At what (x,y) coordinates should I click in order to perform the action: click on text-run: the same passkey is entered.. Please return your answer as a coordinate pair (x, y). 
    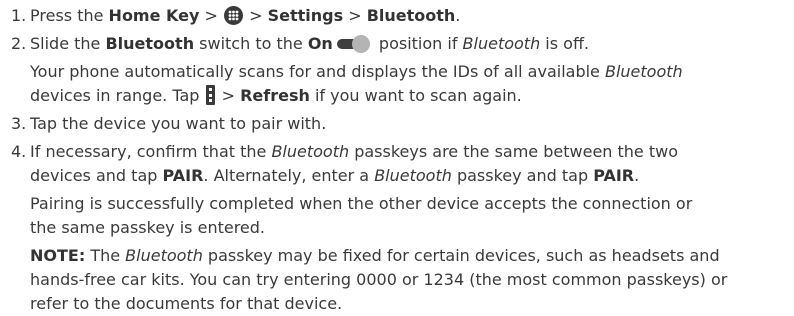
    Looking at the image, I should click on (148, 227).